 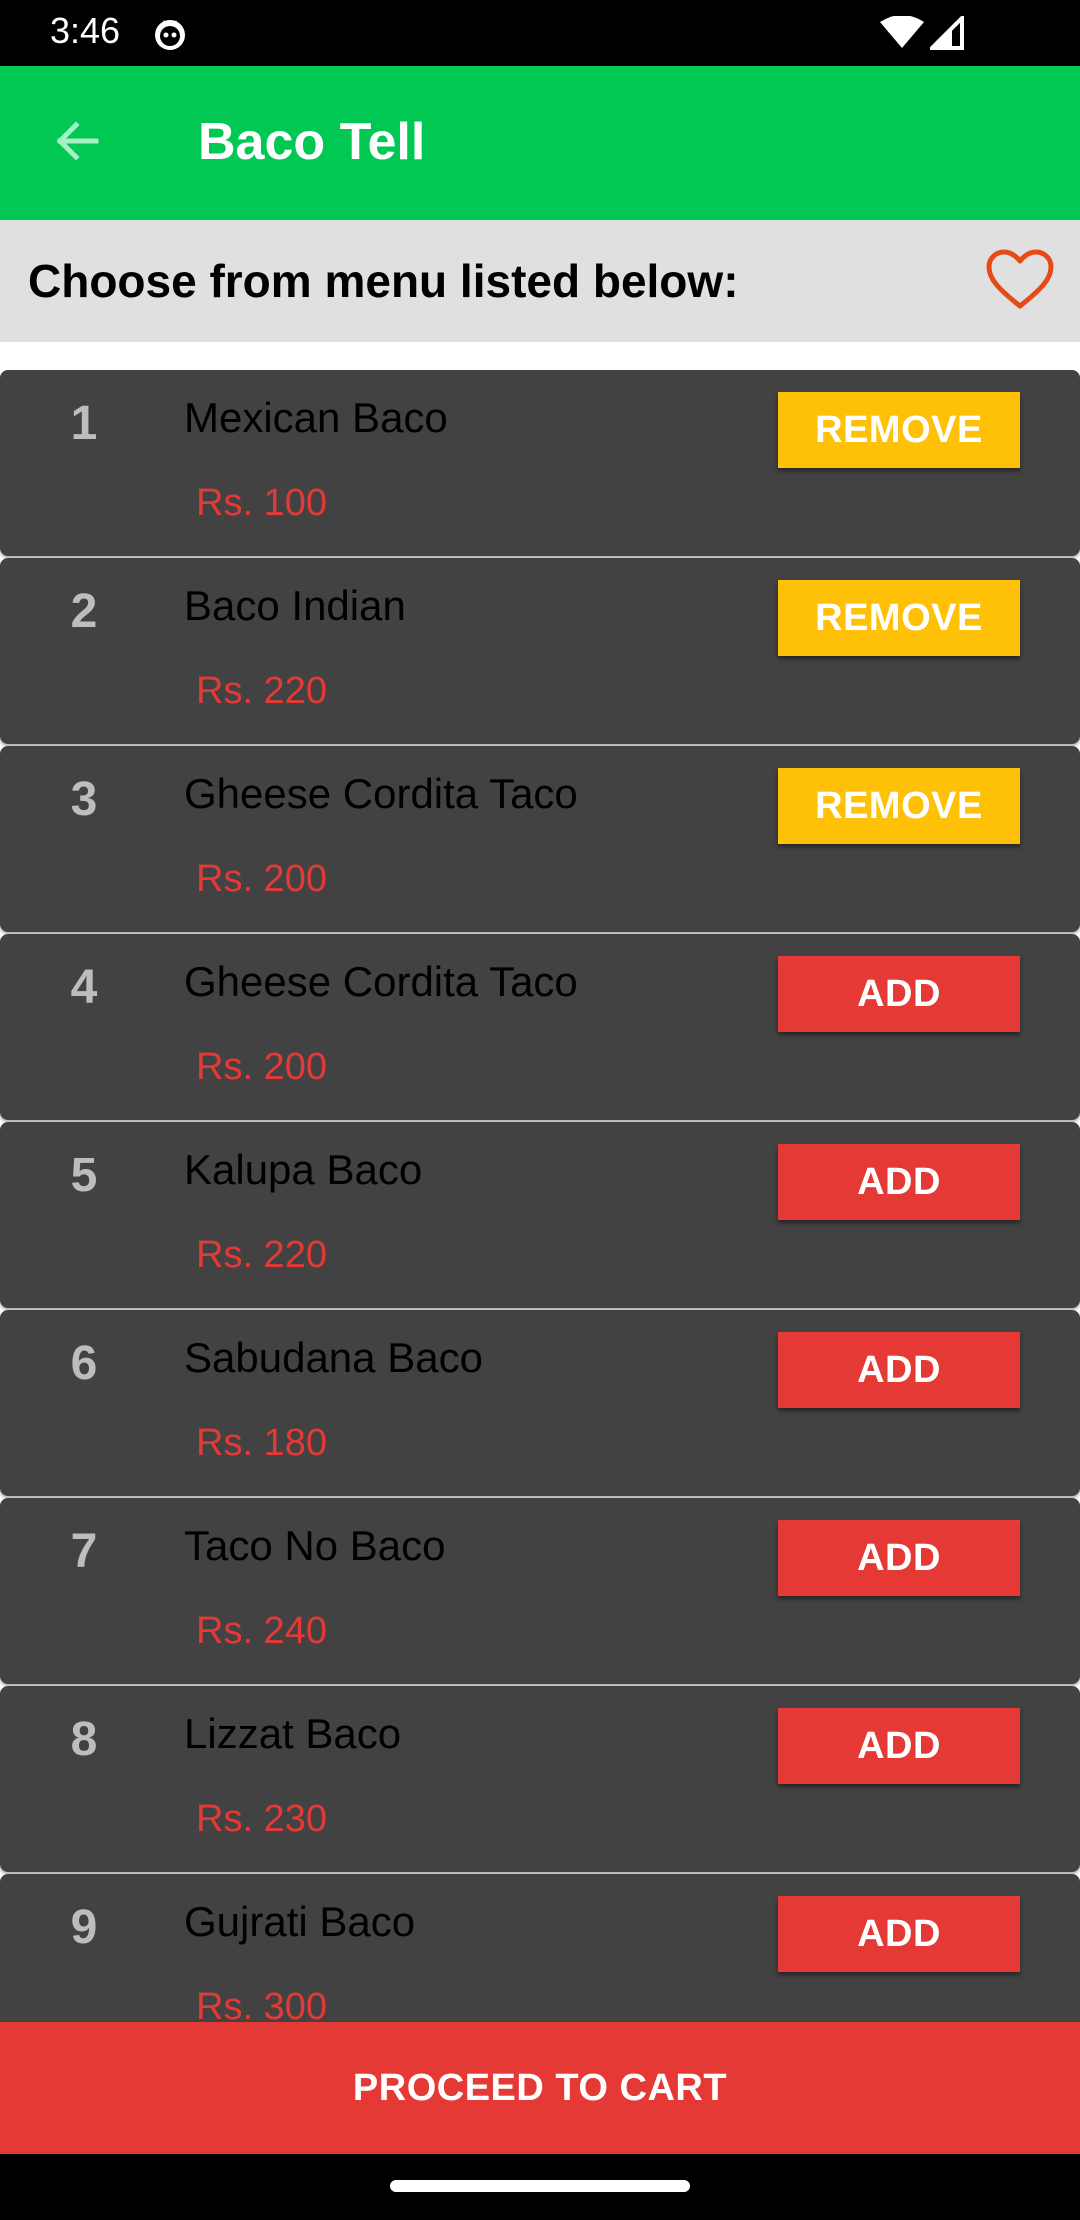 What do you see at coordinates (170, 34) in the screenshot?
I see `app-notification-icon` at bounding box center [170, 34].